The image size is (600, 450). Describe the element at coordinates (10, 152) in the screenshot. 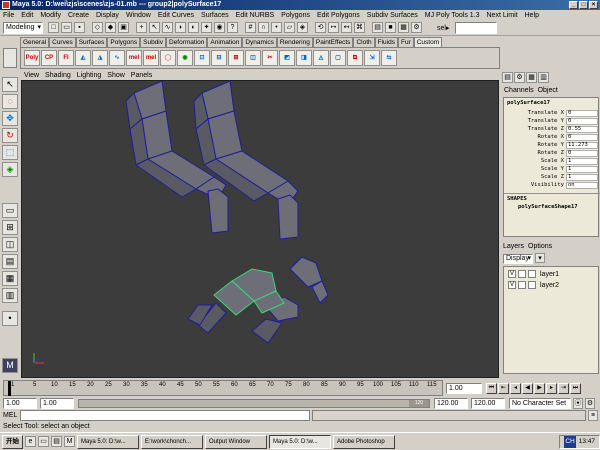

I see `scale-tool-icon: ⬚` at that location.